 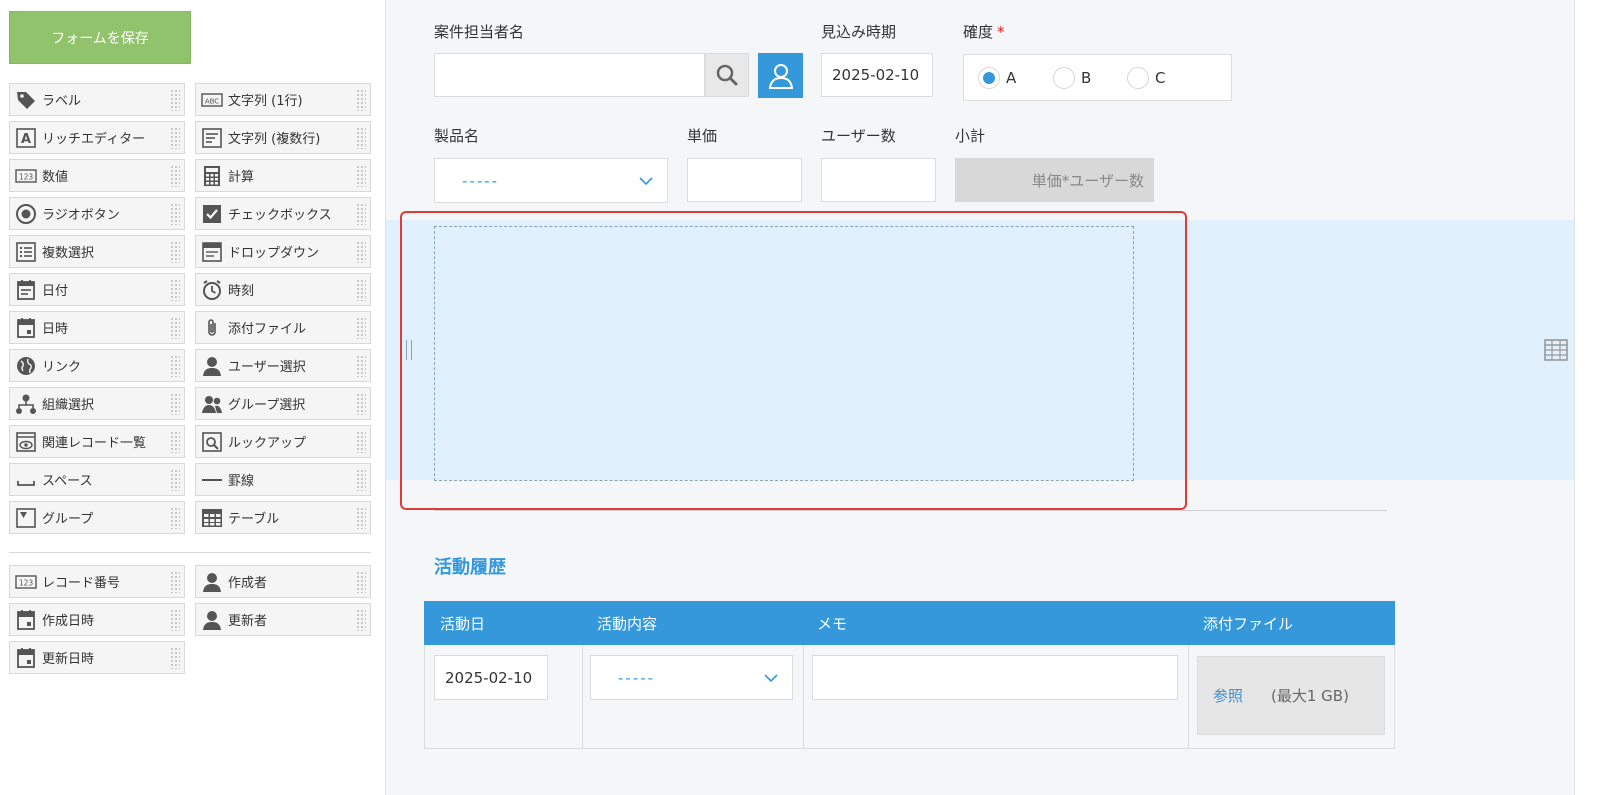 What do you see at coordinates (100, 37) in the screenshot?
I see `save-form-button: フォームを保存` at bounding box center [100, 37].